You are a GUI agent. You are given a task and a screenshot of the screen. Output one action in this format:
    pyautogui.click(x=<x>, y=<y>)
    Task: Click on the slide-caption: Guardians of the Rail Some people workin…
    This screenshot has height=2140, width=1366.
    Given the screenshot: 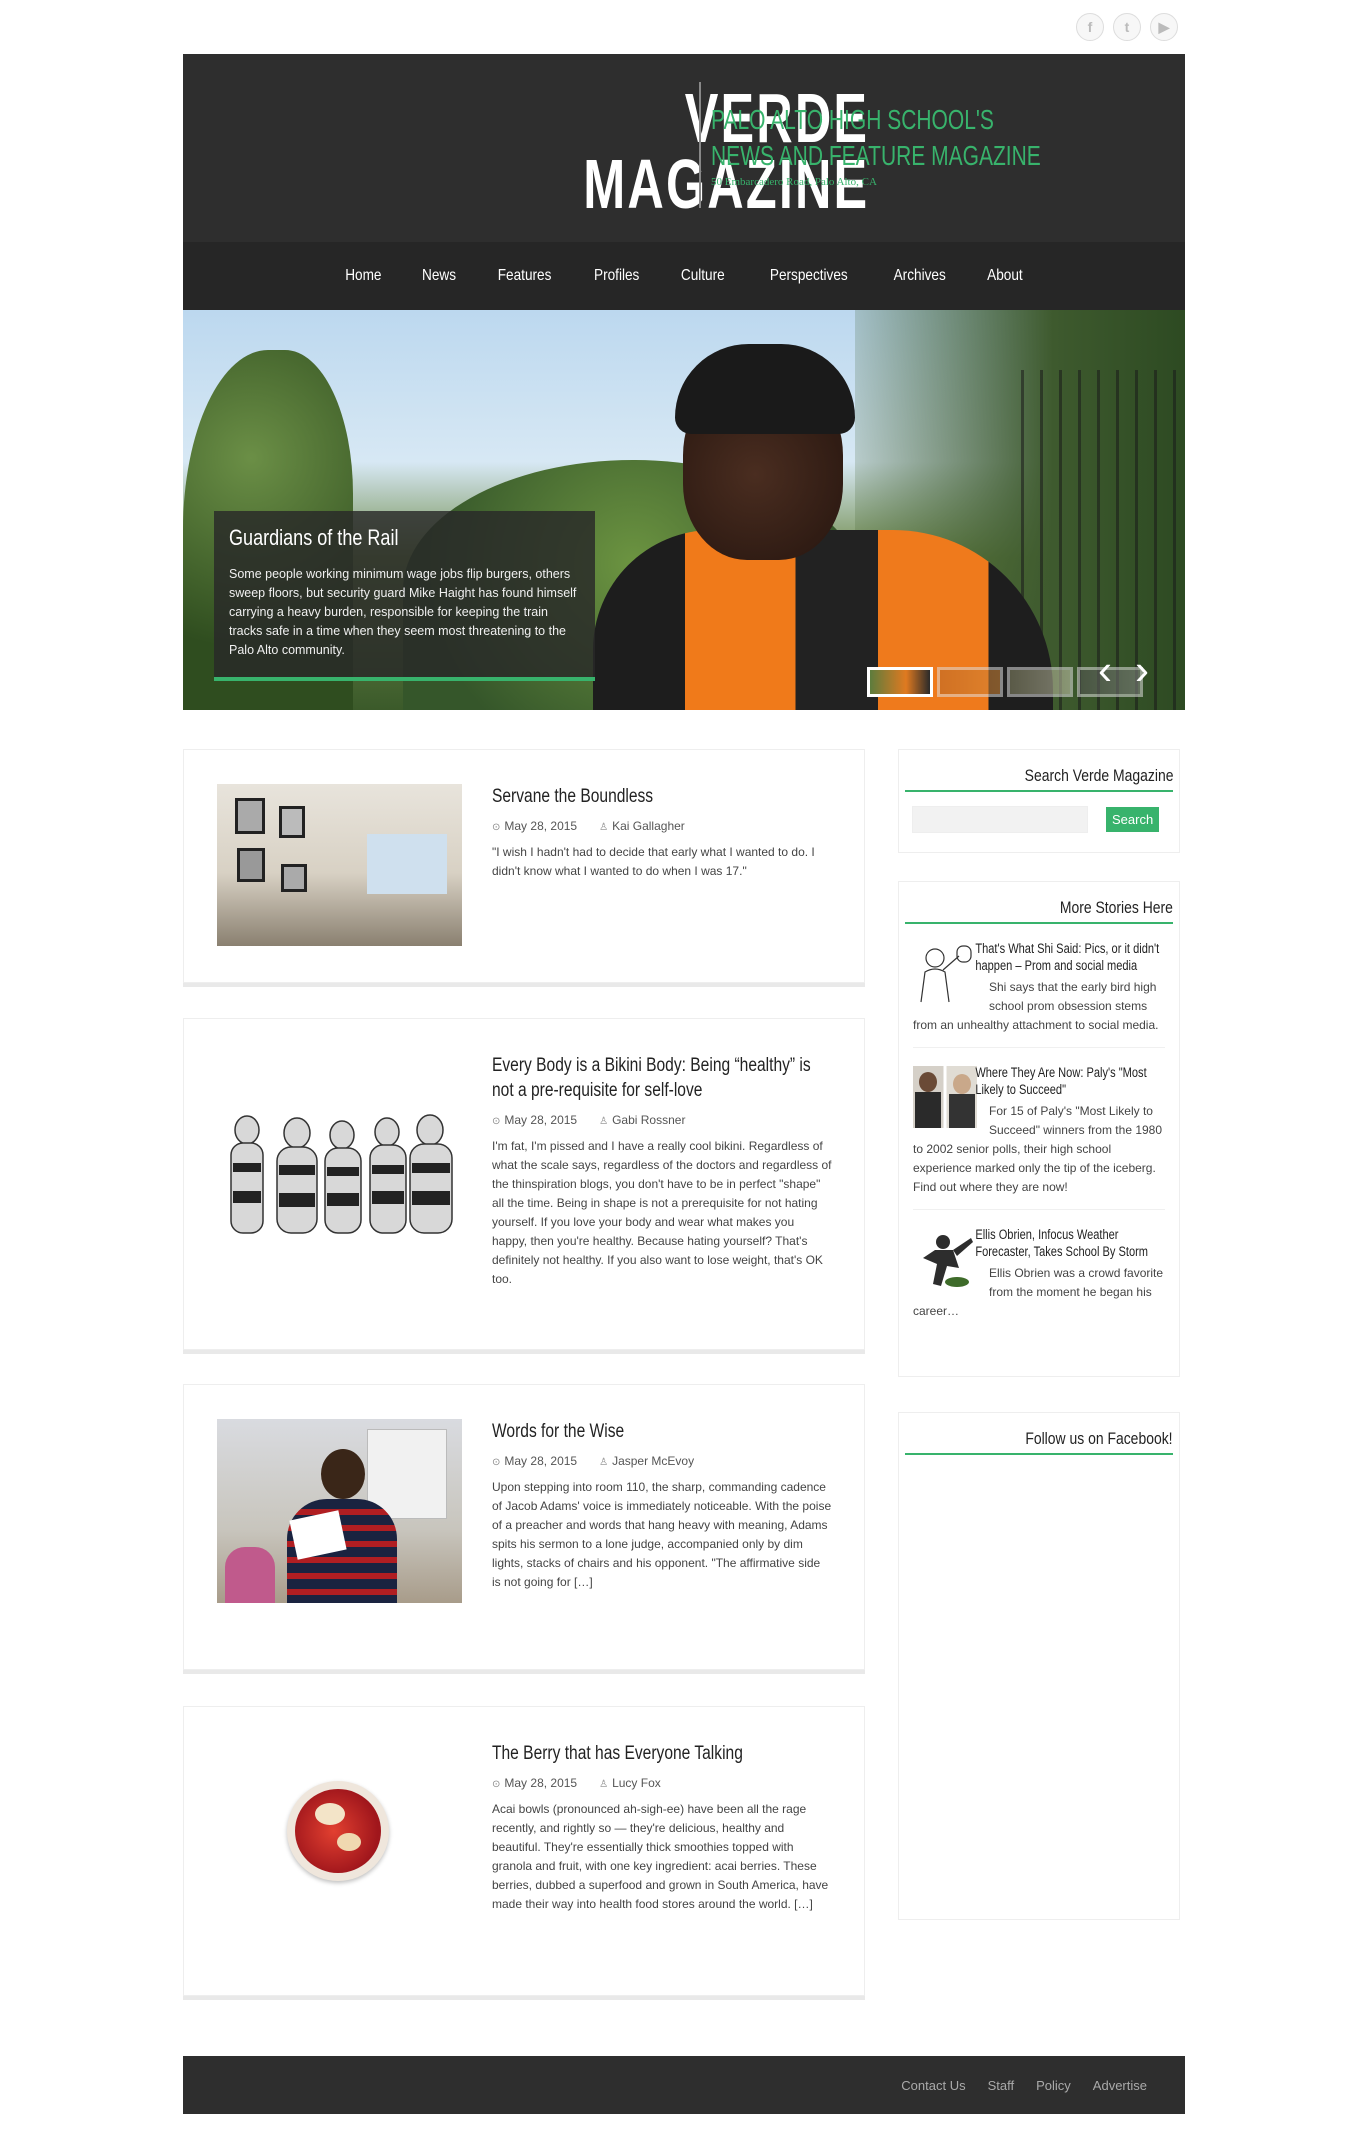 What is the action you would take?
    pyautogui.click(x=404, y=596)
    